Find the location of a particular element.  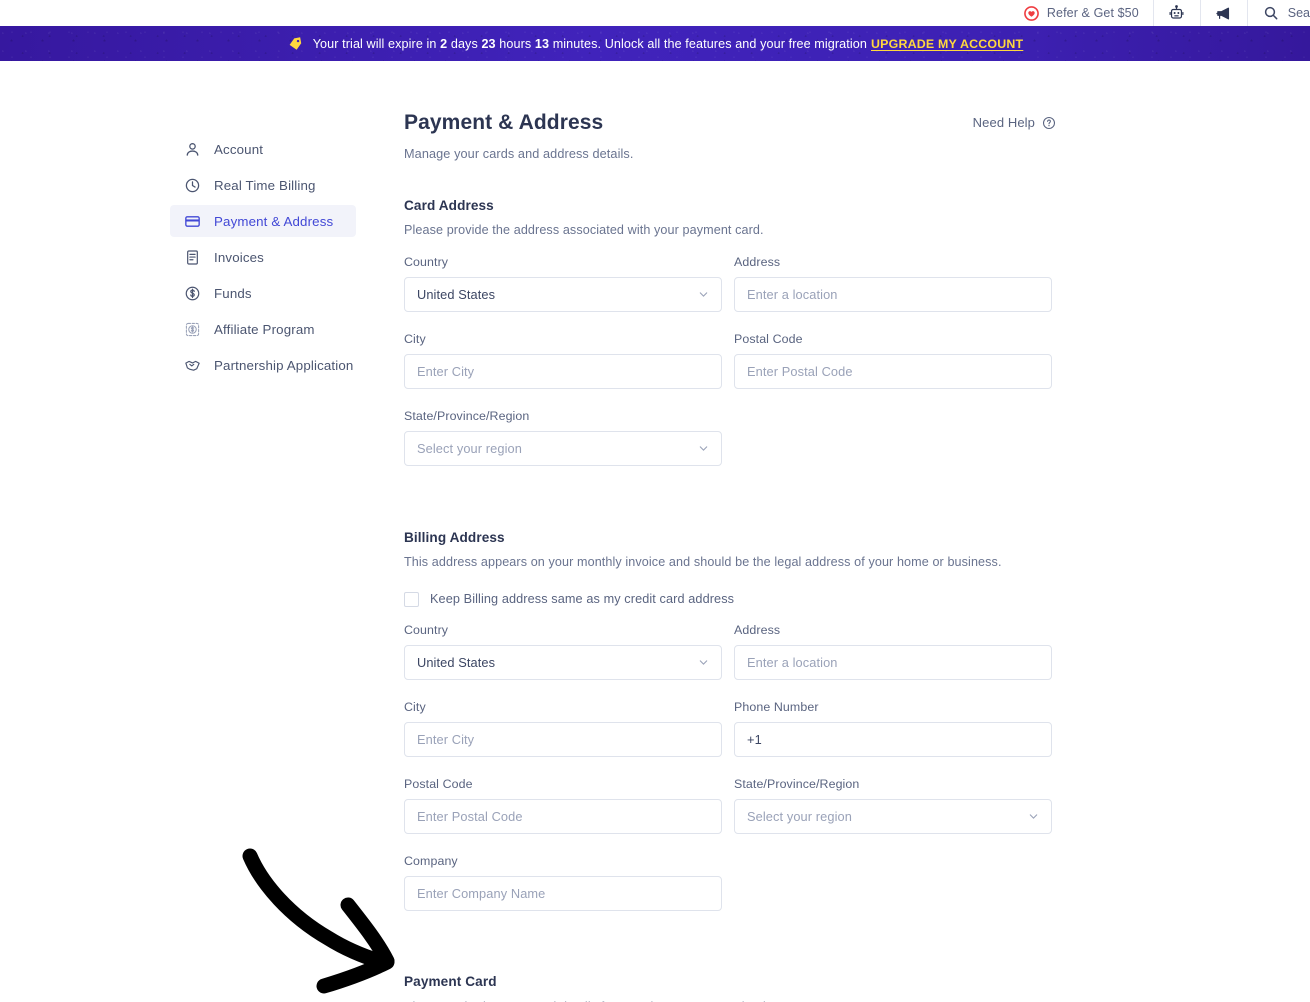

sidebar-item-label: Funds is located at coordinates (233, 293).